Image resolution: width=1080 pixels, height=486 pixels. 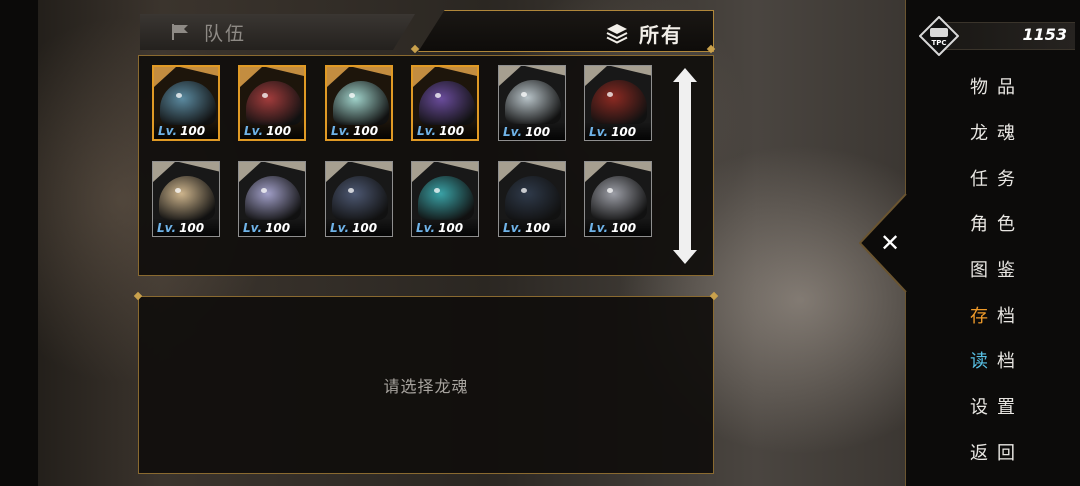 What do you see at coordinates (1000, 223) in the screenshot?
I see `menu-item-character: 角色` at bounding box center [1000, 223].